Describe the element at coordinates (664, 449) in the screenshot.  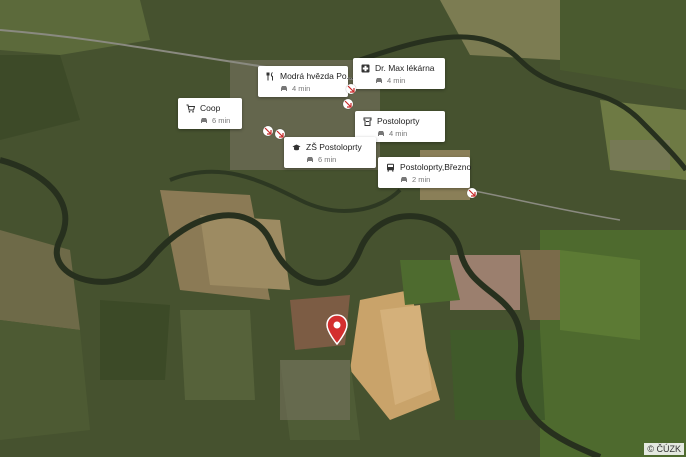
I see `map-copyright: © ČÚZK` at that location.